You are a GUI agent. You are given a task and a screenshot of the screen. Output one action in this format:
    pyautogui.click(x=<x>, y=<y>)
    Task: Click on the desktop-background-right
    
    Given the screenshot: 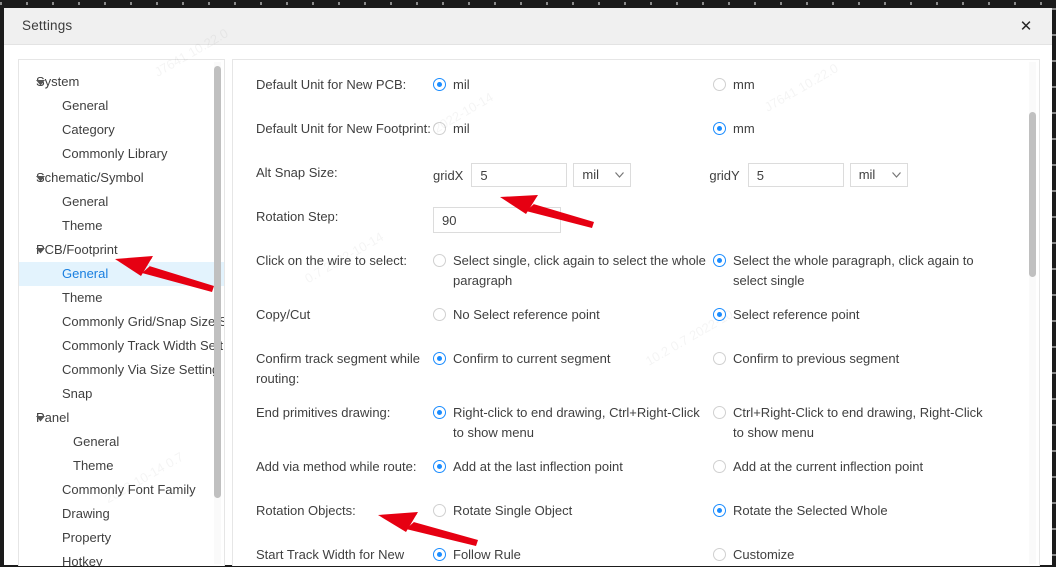 What is the action you would take?
    pyautogui.click(x=1054, y=287)
    